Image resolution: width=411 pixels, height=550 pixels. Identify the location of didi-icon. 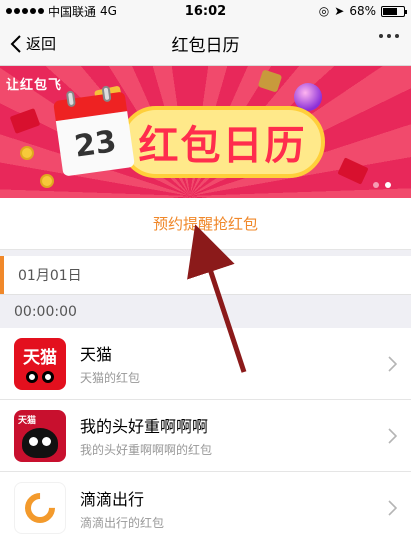
(40, 508).